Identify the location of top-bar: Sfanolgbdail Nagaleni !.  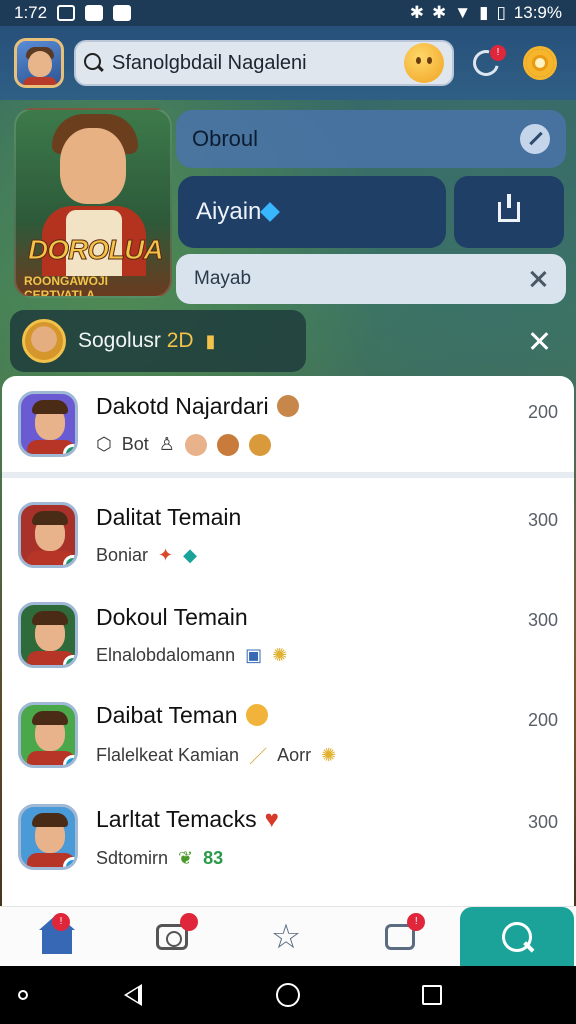
(288, 63).